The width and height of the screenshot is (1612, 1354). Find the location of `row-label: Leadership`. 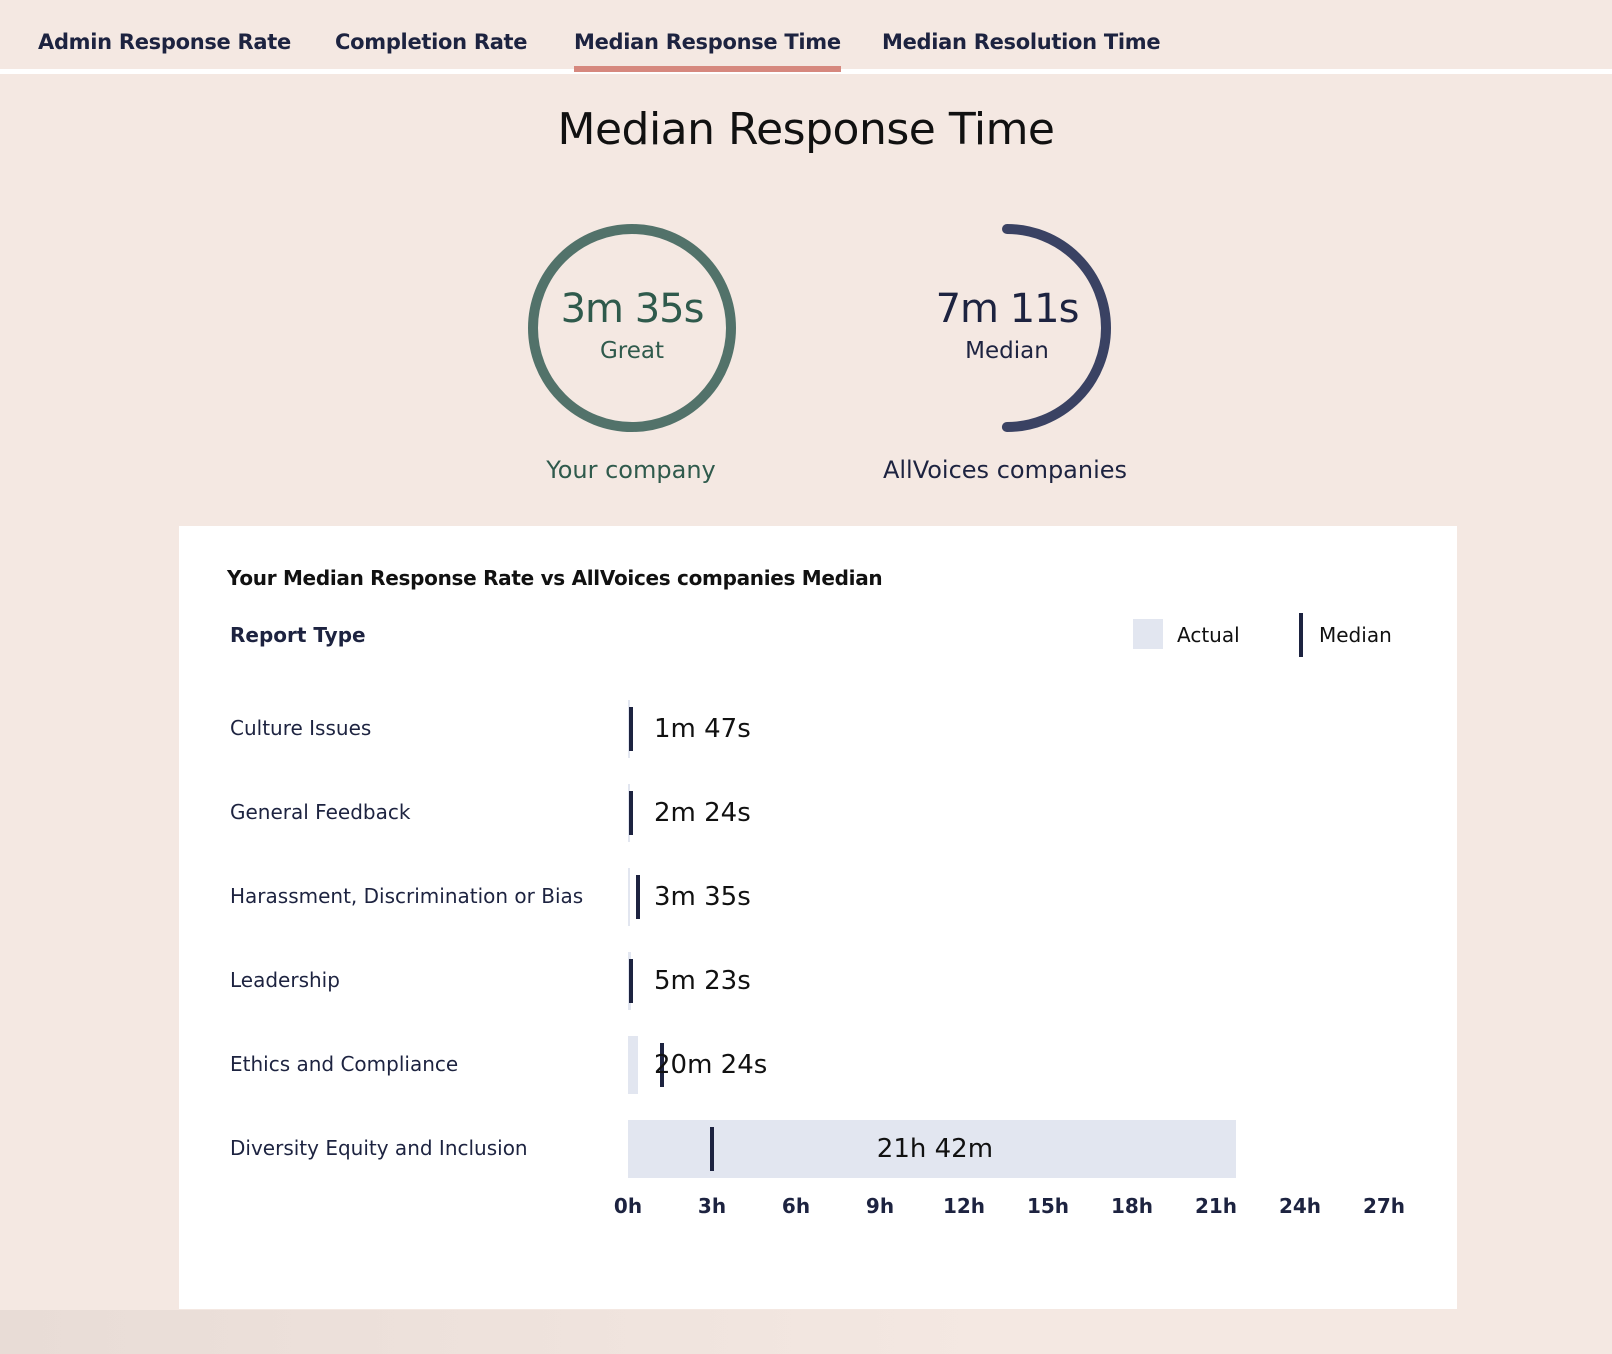

row-label: Leadership is located at coordinates (285, 980).